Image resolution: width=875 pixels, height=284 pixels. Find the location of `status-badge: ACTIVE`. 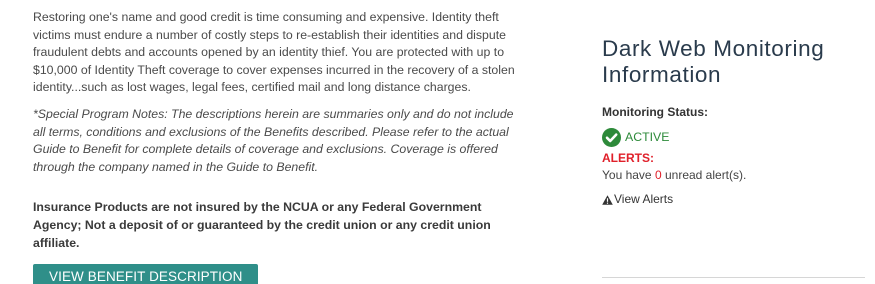

status-badge: ACTIVE is located at coordinates (647, 137).